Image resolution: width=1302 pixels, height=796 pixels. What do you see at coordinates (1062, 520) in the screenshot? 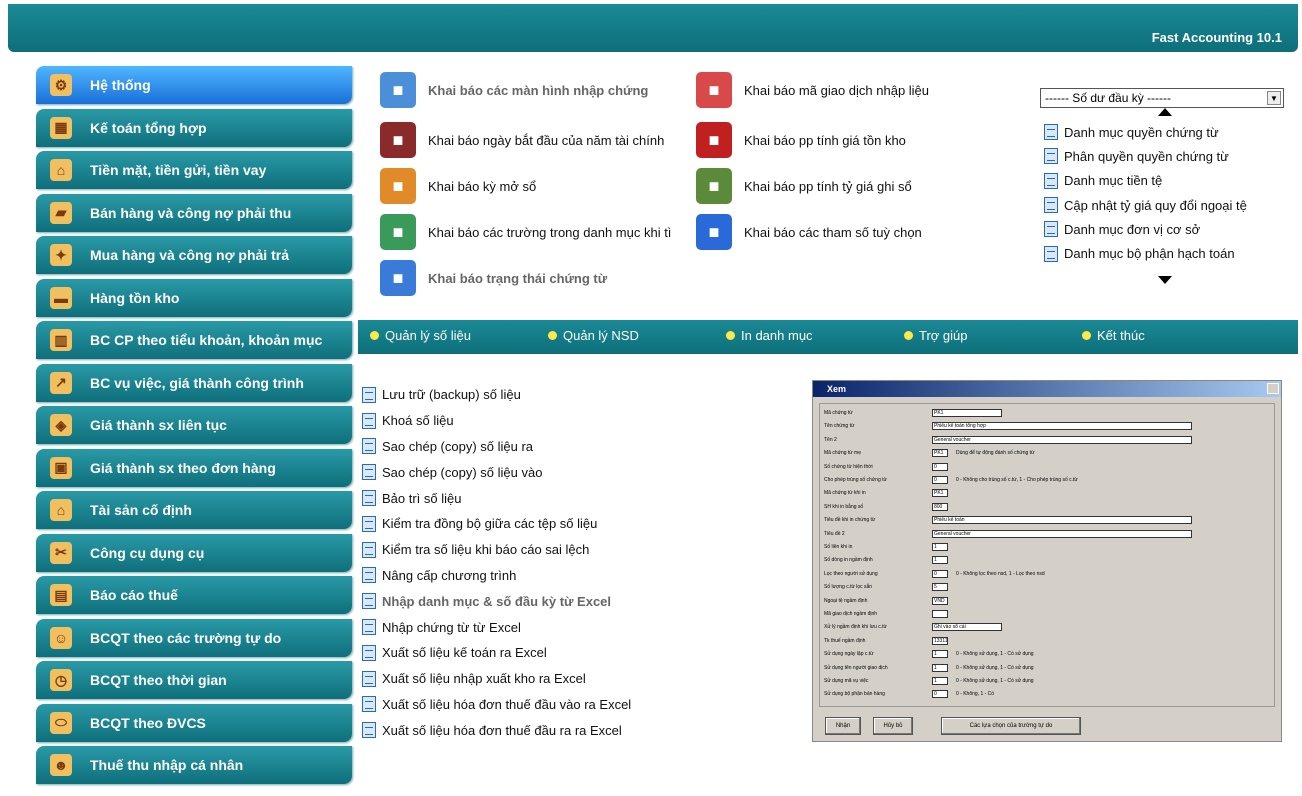
I see `field-input: Phiếu kế toán` at bounding box center [1062, 520].